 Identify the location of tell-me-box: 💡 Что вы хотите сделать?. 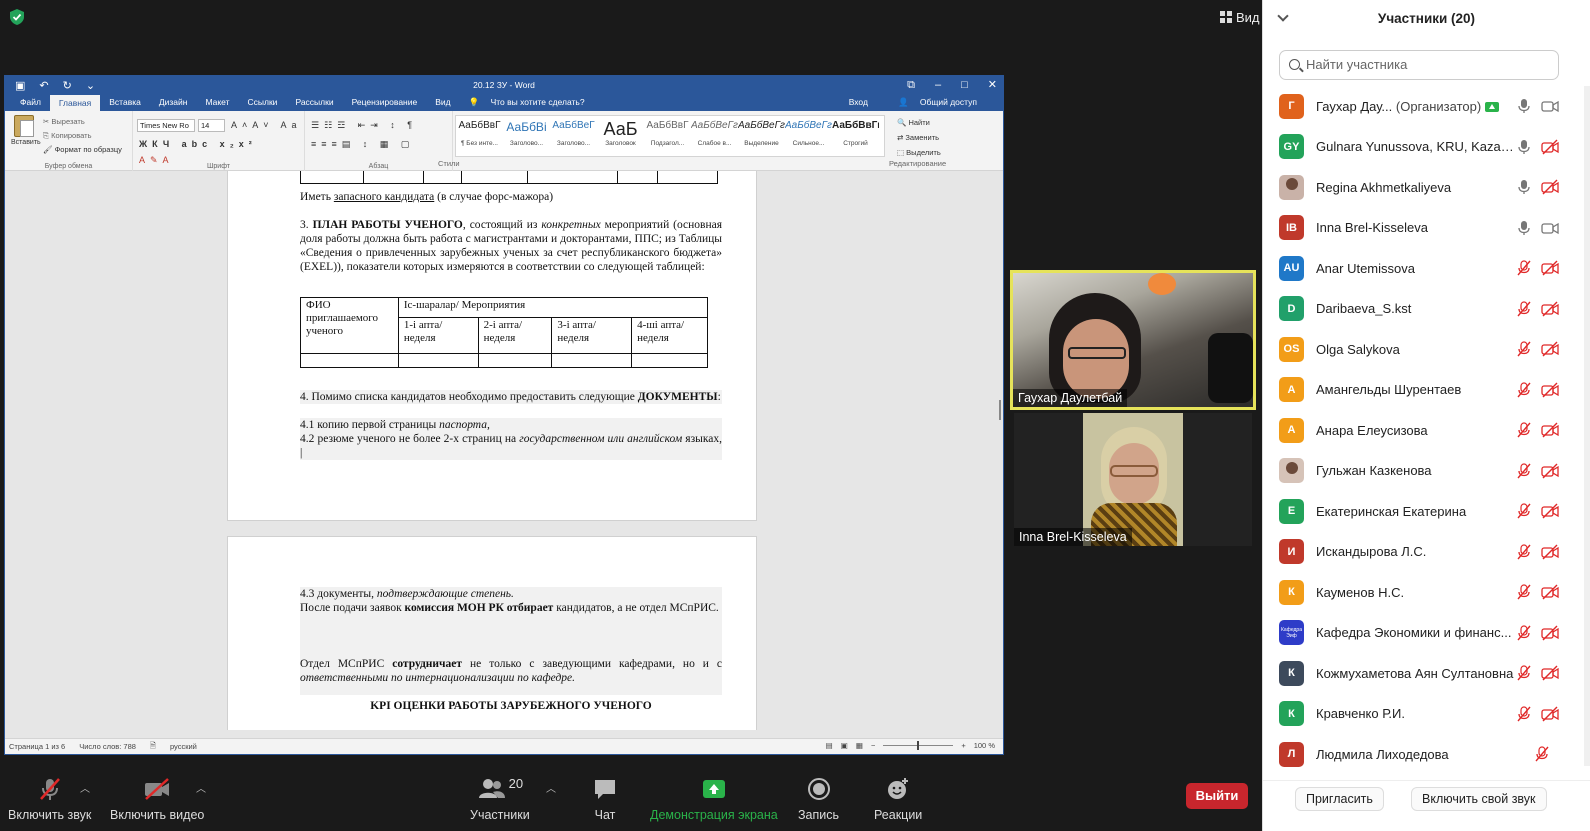
(531, 102).